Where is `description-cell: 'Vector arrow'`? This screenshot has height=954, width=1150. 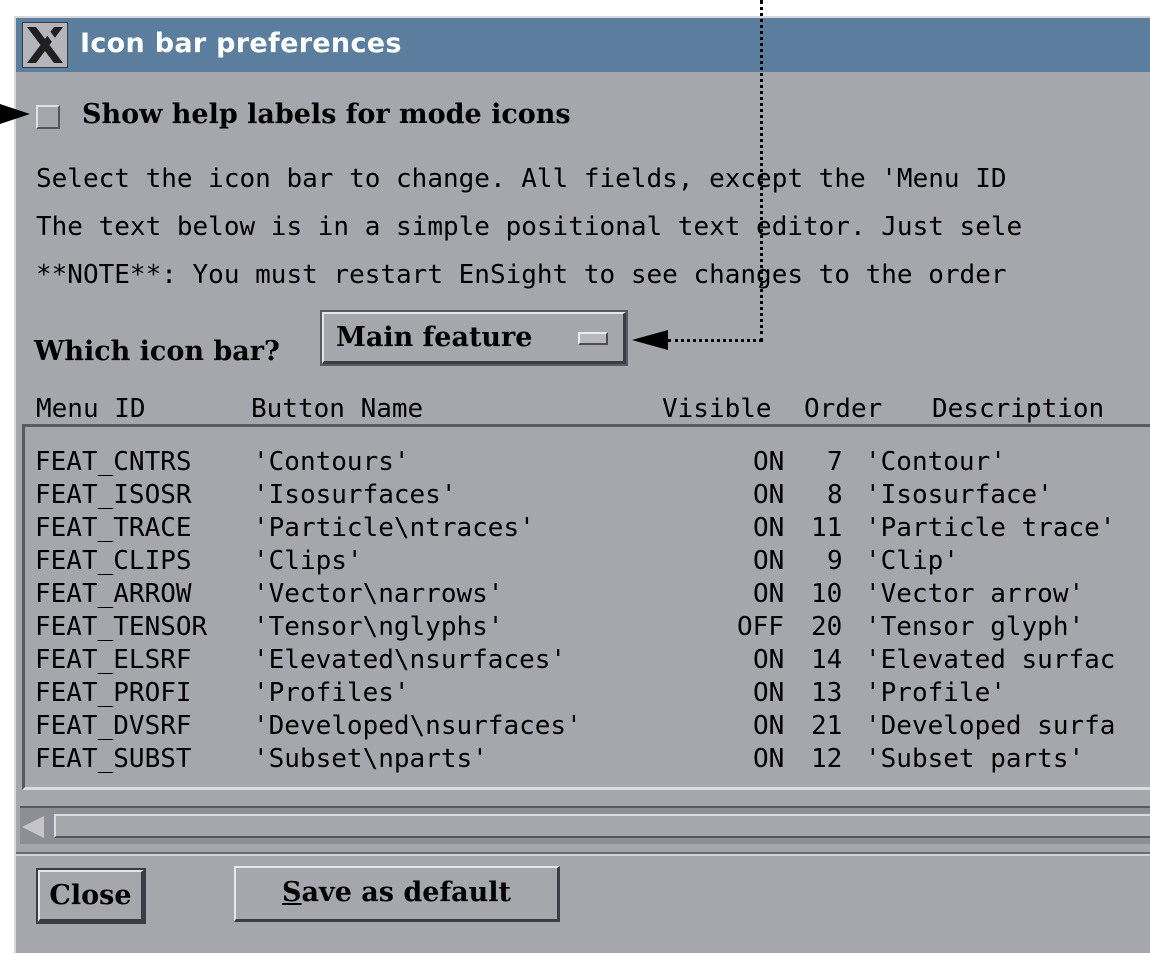
description-cell: 'Vector arrow' is located at coordinates (975, 594).